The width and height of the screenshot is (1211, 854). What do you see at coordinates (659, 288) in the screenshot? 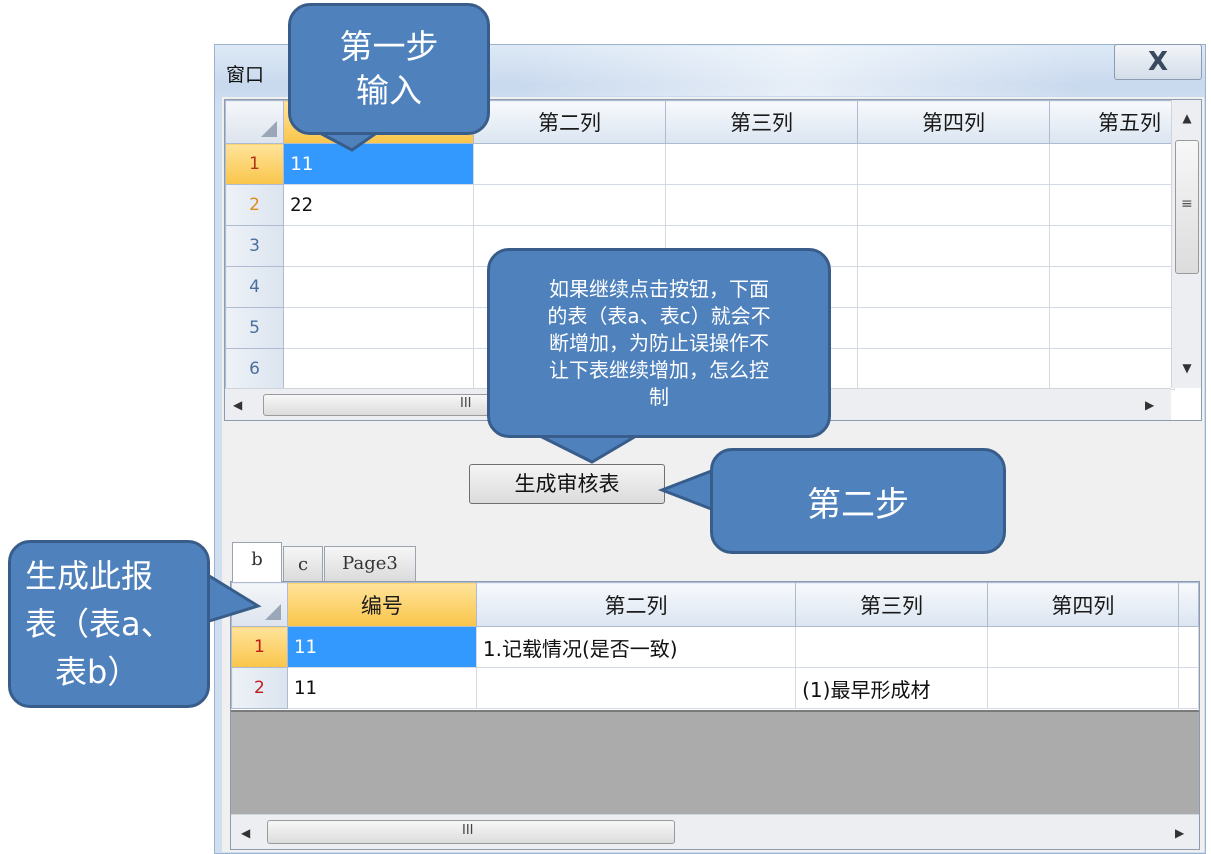
I see `callout-question-line1: 如果继续点击按钮，下面` at bounding box center [659, 288].